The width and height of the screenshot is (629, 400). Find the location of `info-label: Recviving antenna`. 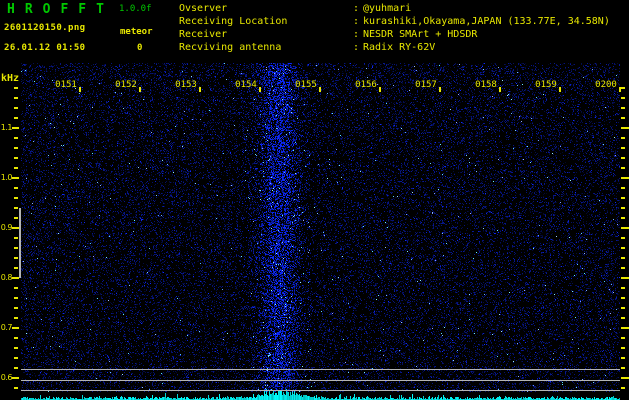

info-label: Recviving antenna is located at coordinates (230, 47).